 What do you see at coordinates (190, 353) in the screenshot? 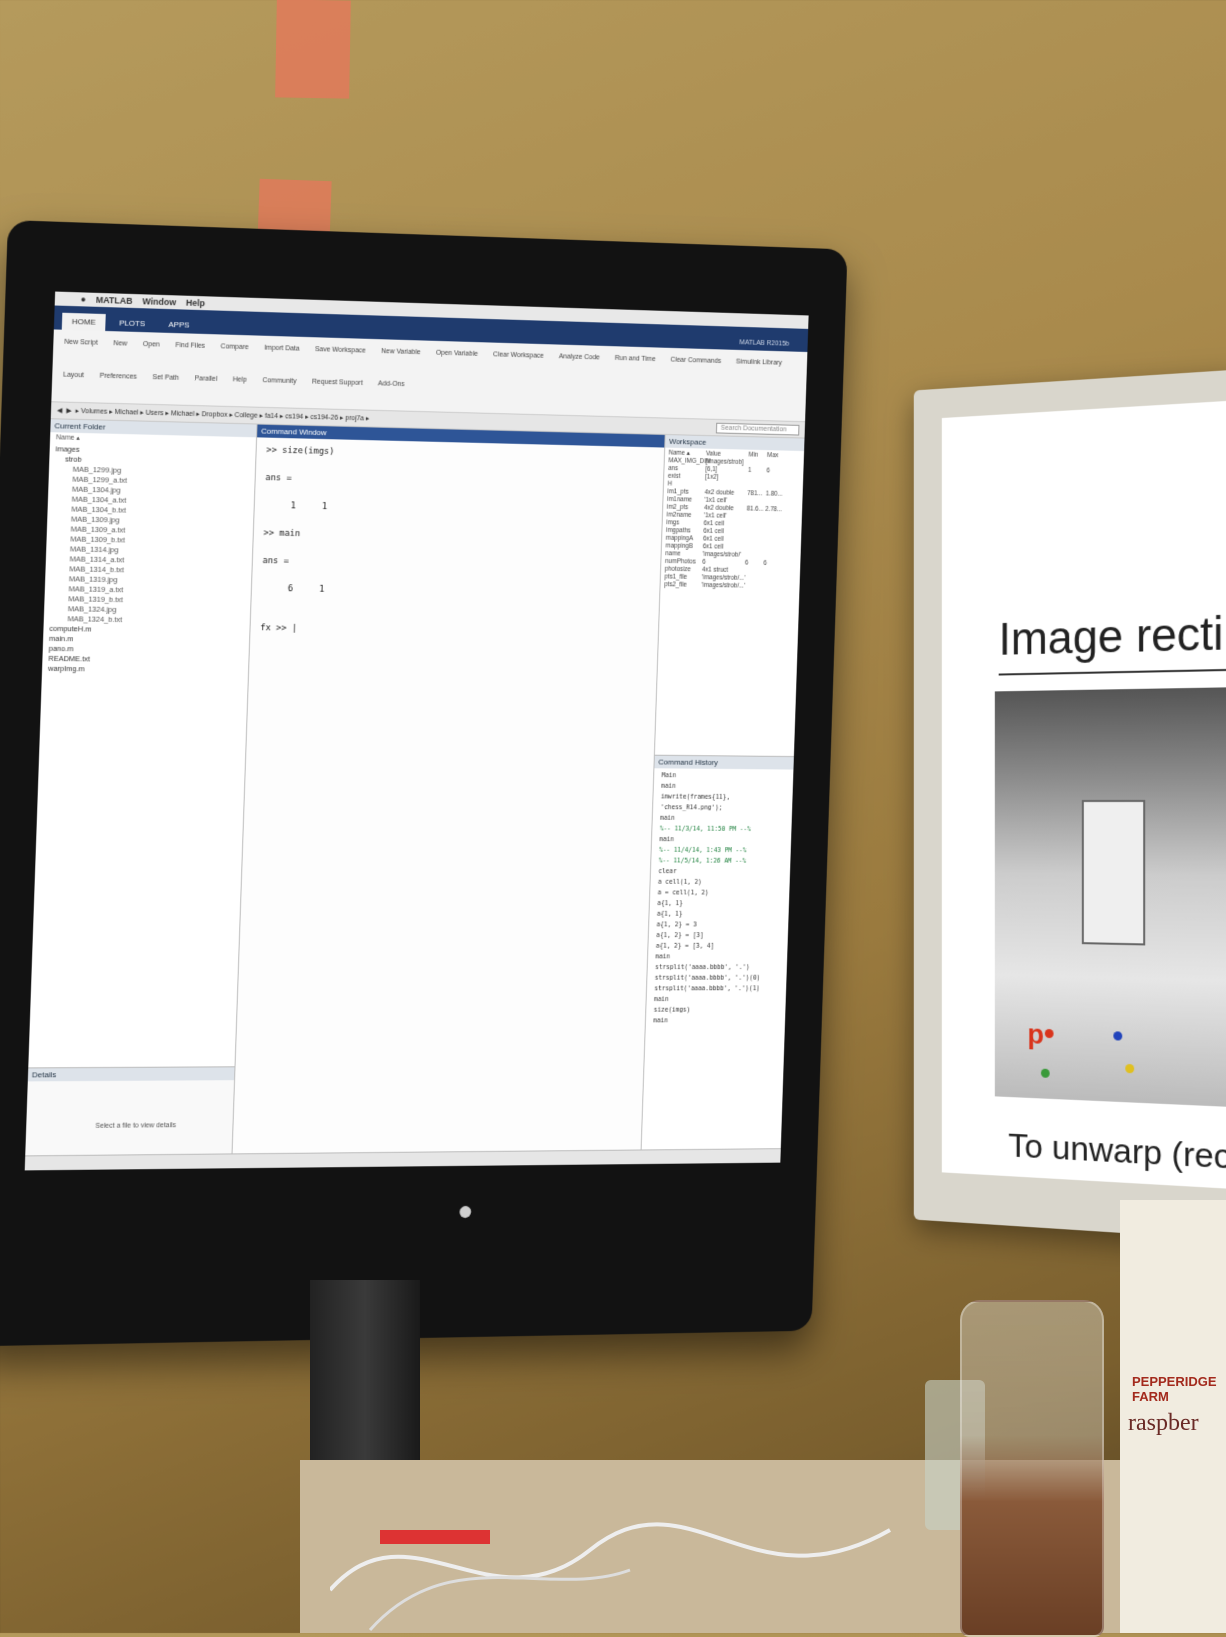
I see `ribbon-button: Find Files` at bounding box center [190, 353].